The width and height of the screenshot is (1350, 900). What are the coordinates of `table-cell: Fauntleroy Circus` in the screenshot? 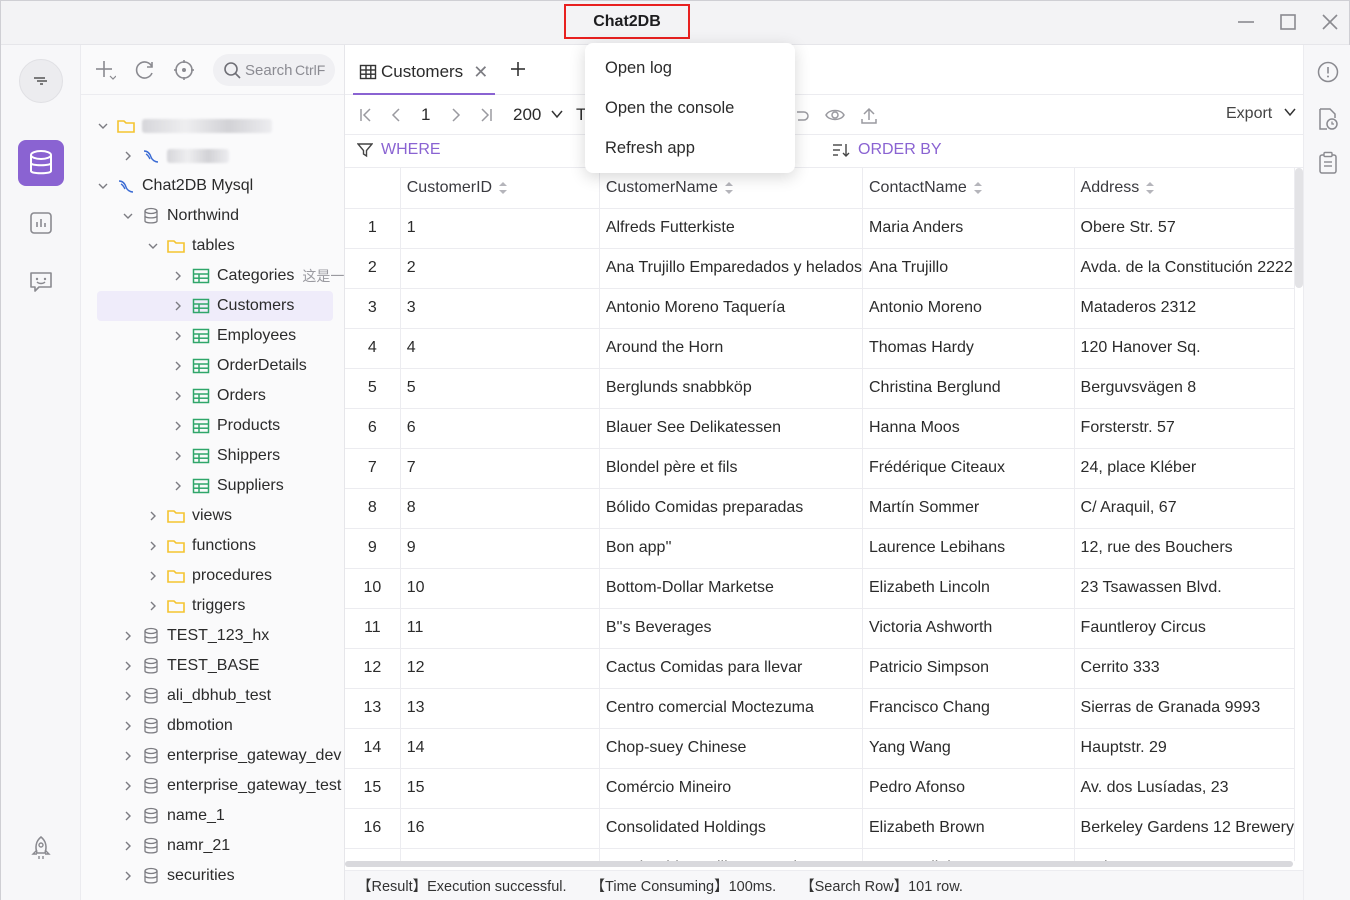 It's located at (1184, 628).